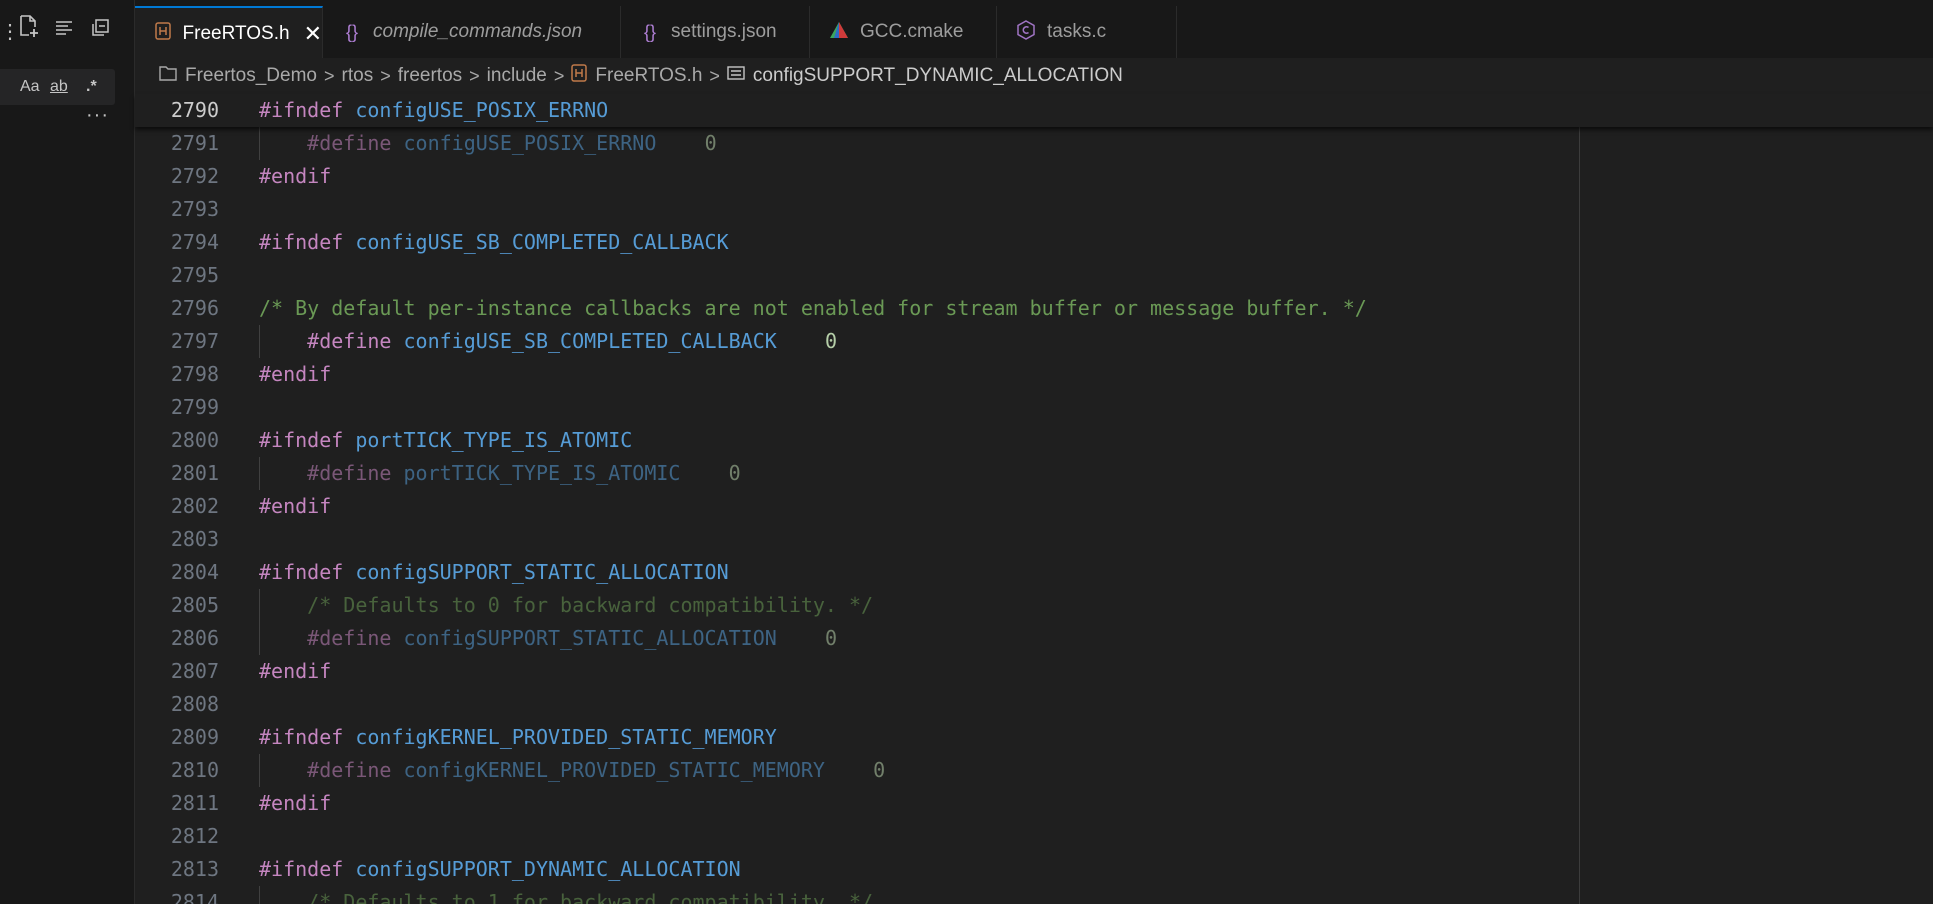  What do you see at coordinates (1034, 143) in the screenshot?
I see `code-line: 2791 #define configUSE_POSIX_ERRNO 0` at bounding box center [1034, 143].